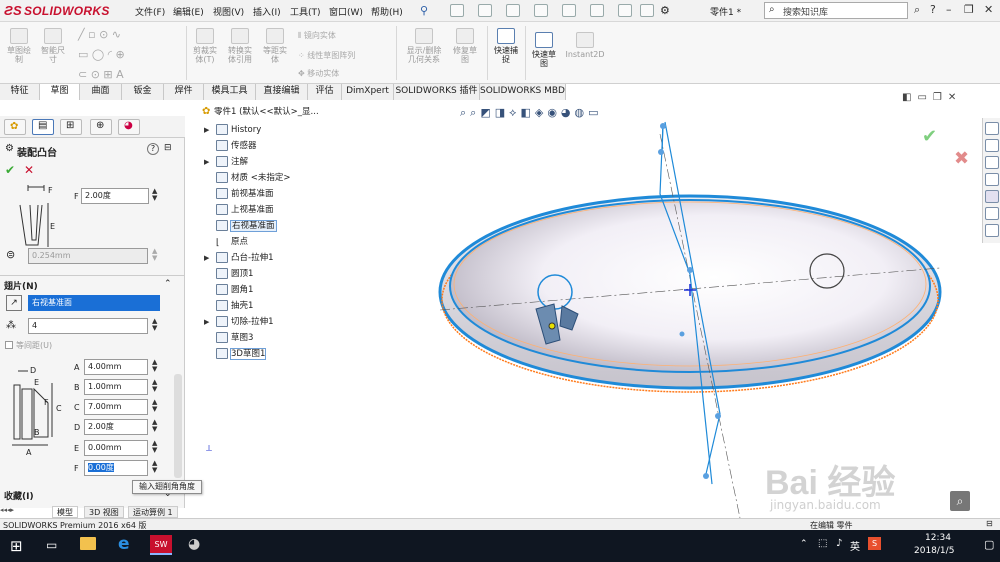 The width and height of the screenshot is (1000, 562). What do you see at coordinates (156, 426) in the screenshot?
I see `param-d-spinner: ▲ ▼` at bounding box center [156, 426].